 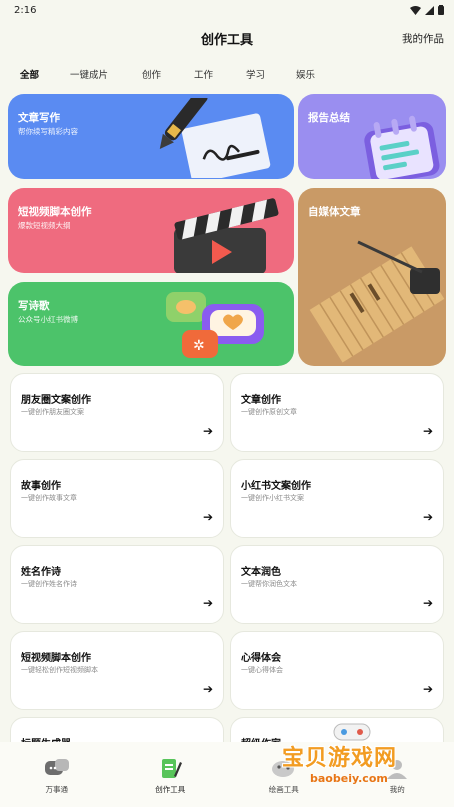 What do you see at coordinates (57, 789) in the screenshot?
I see `nav-label: 万事通` at bounding box center [57, 789].